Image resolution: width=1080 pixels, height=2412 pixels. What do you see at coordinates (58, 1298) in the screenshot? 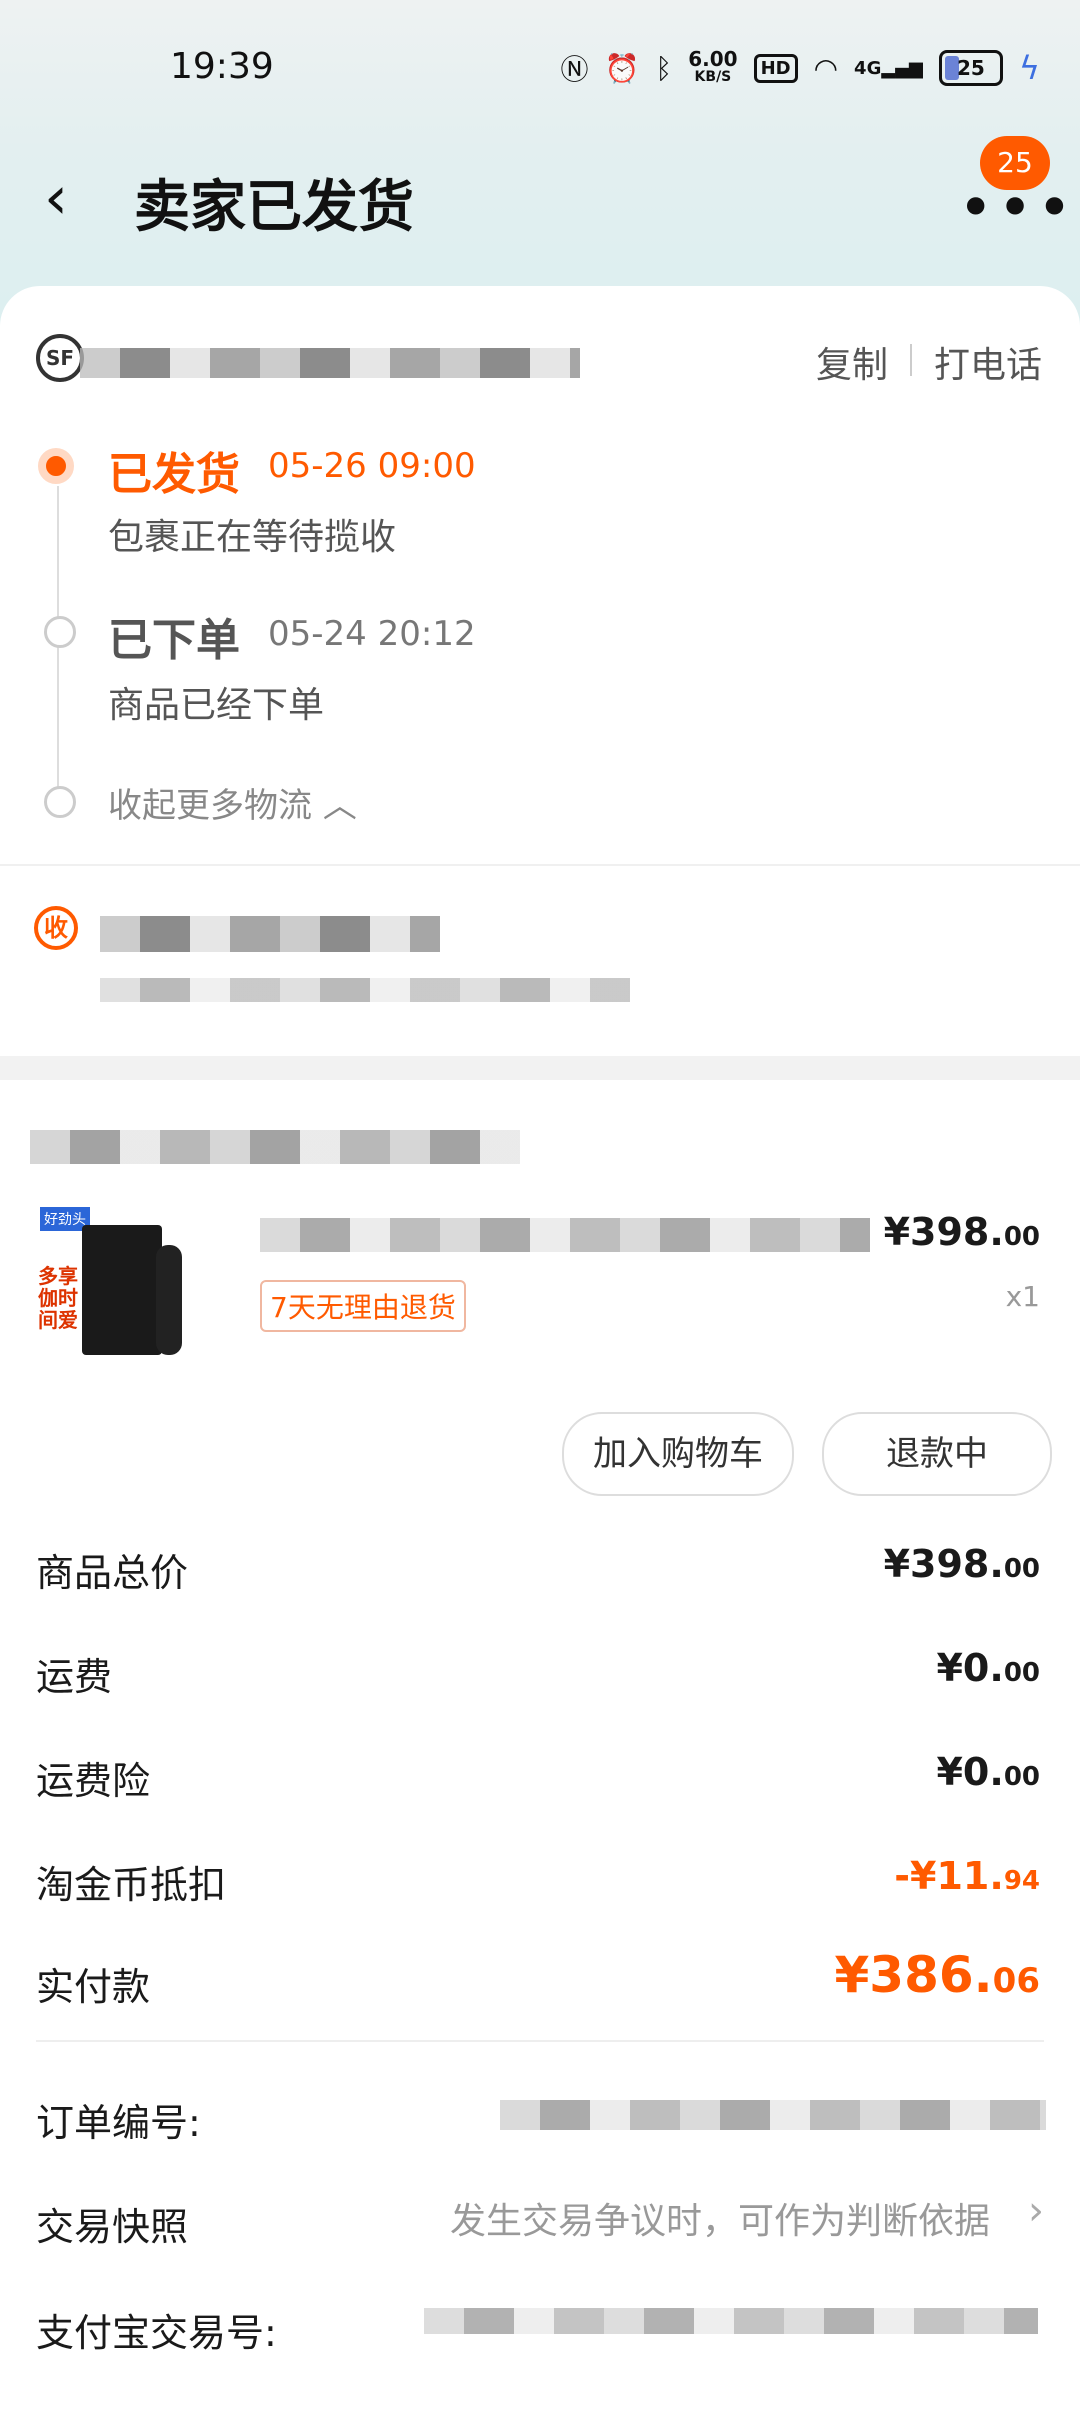
I see `product-image-text: 多享伽时间爱` at bounding box center [58, 1298].